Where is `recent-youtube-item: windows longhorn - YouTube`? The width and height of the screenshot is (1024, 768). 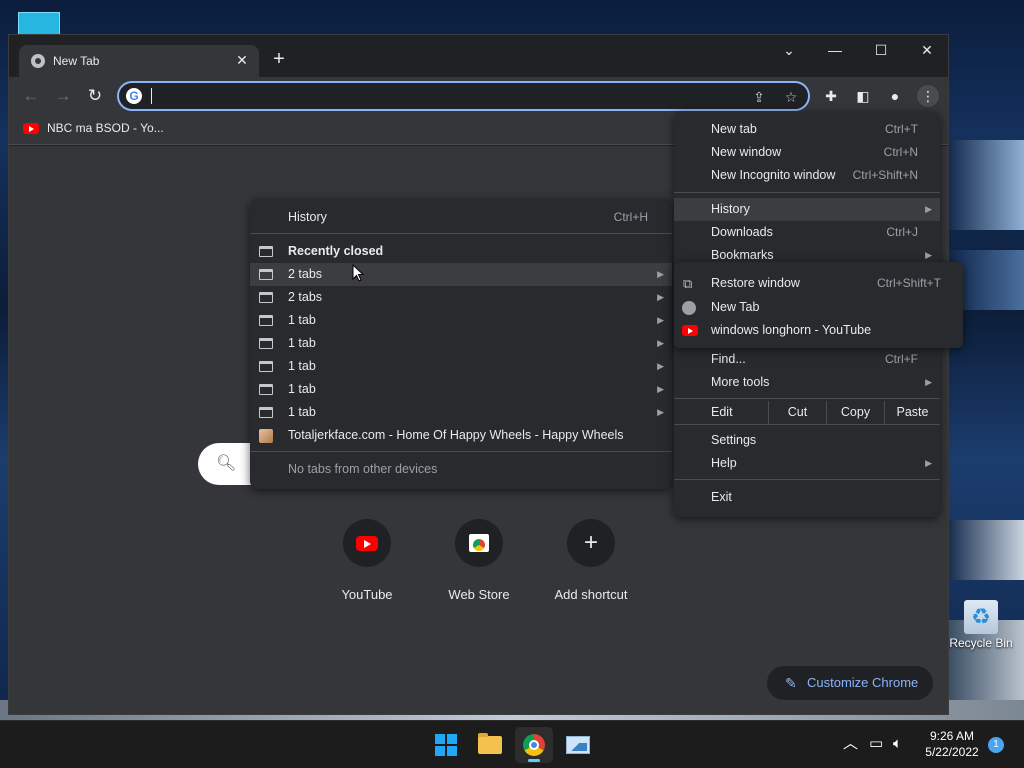 recent-youtube-item: windows longhorn - YouTube is located at coordinates (818, 330).